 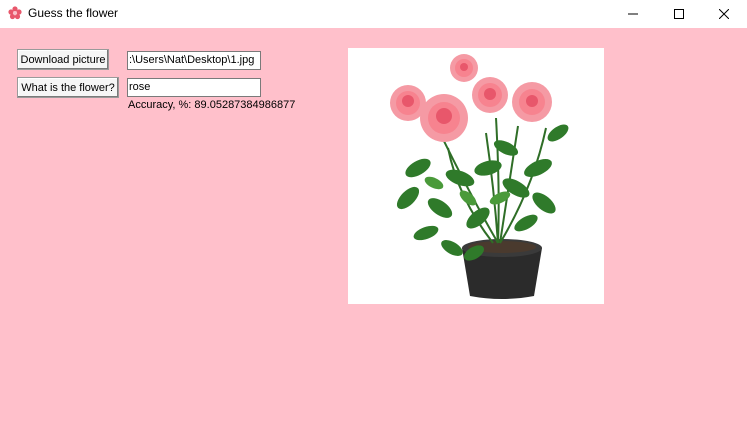 I want to click on flower-app-icon, so click(x=15, y=13).